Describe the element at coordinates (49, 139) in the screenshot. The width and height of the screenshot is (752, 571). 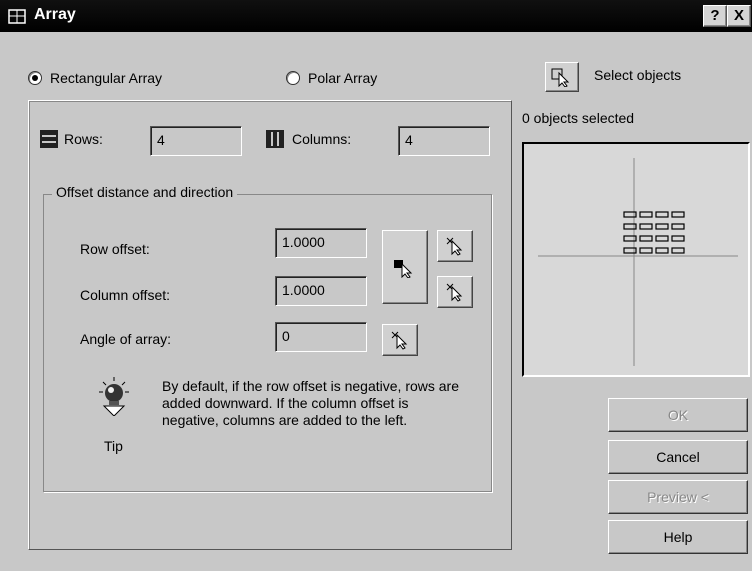
I see `rows-icon` at that location.